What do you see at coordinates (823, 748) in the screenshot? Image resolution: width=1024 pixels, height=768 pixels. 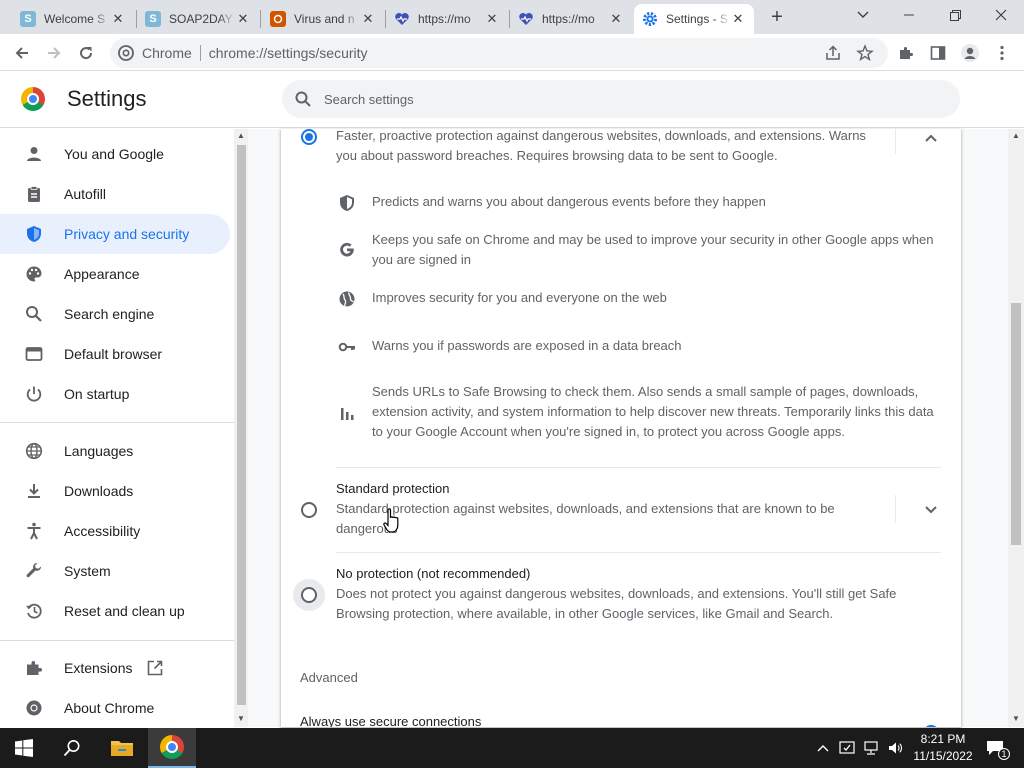 I see `show-hidden-icons-button` at bounding box center [823, 748].